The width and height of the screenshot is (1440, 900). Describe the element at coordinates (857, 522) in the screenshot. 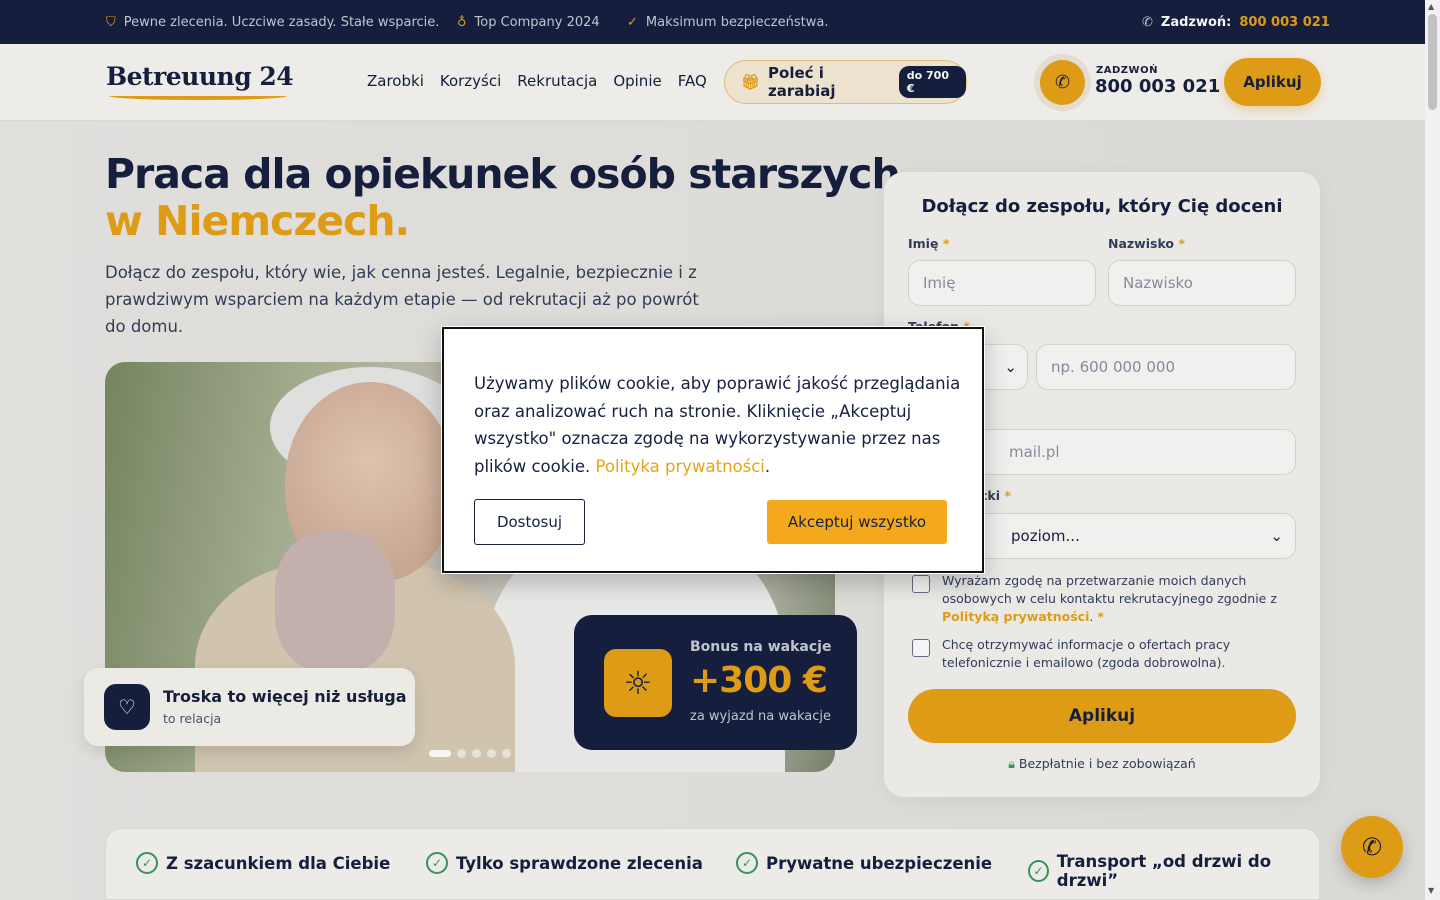

I see `cookie-accept-all-button: Akceptuj wszystko` at that location.